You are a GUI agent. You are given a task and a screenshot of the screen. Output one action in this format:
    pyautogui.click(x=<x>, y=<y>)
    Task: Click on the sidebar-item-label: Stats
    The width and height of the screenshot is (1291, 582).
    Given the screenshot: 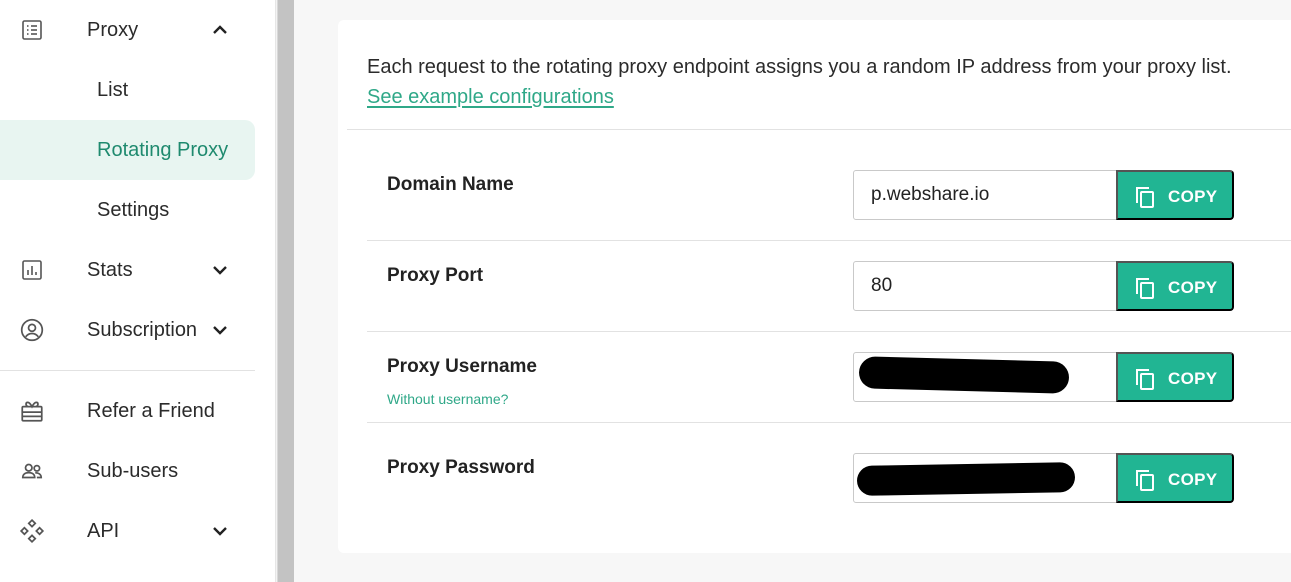 What is the action you would take?
    pyautogui.click(x=110, y=269)
    